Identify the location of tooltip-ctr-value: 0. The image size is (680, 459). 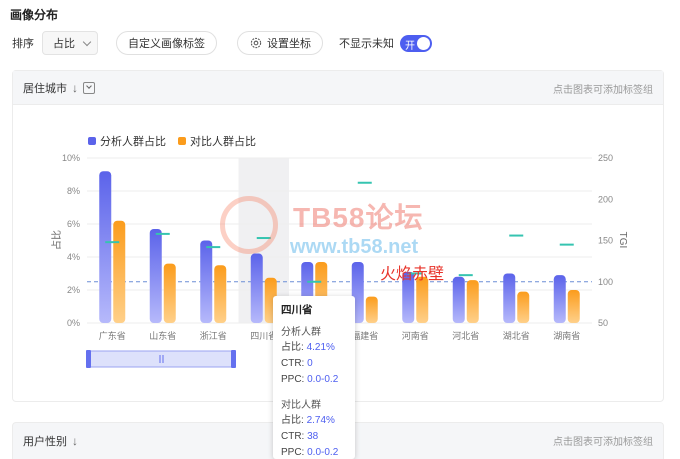
(310, 363).